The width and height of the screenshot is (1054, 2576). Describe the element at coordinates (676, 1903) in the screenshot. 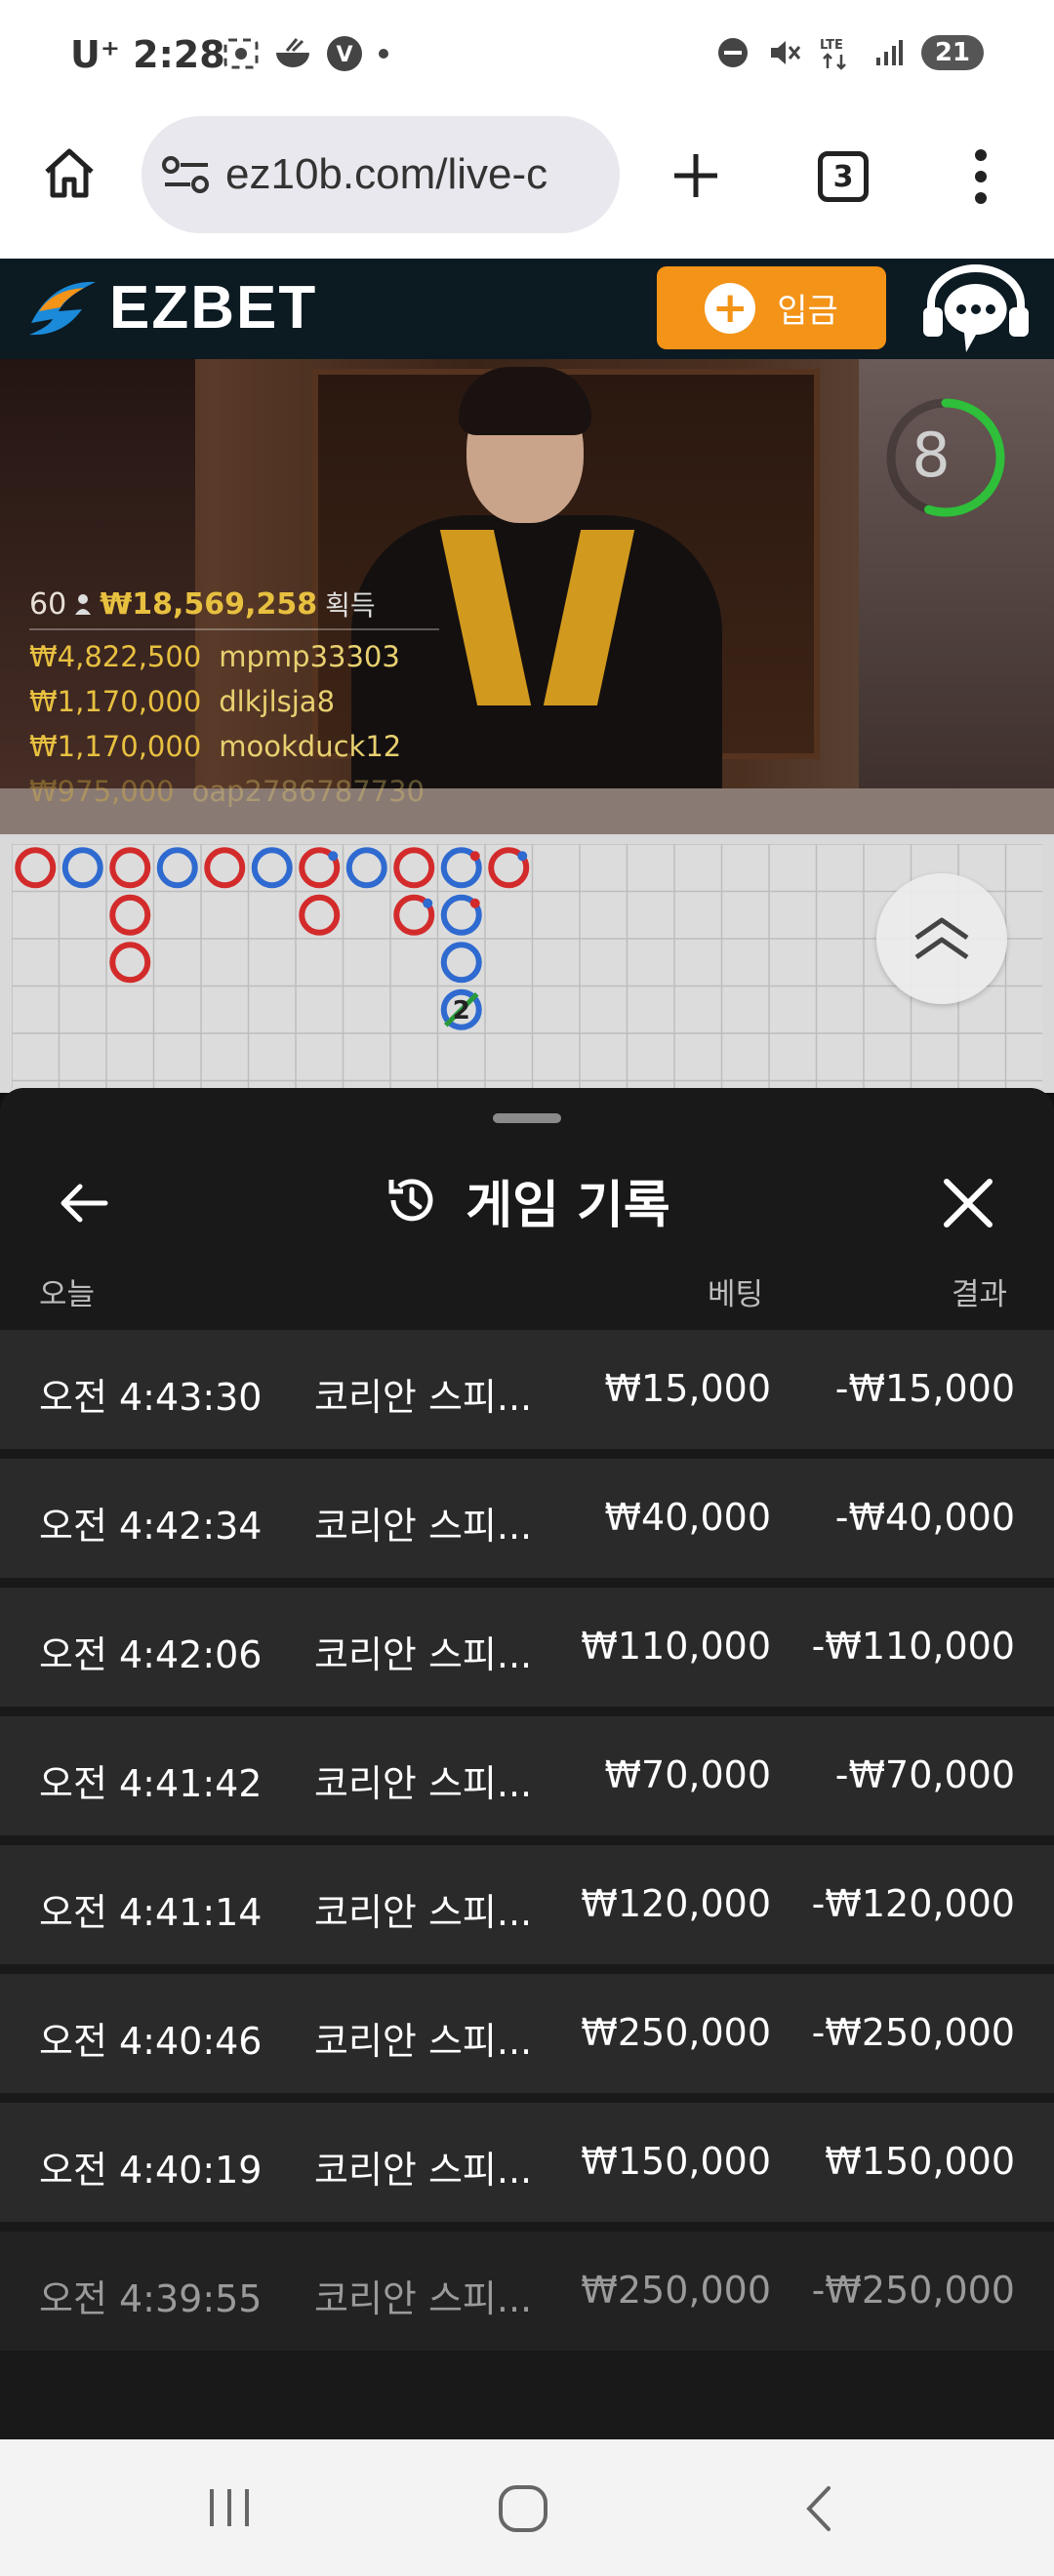

I see `row-bet: ₩120,000` at that location.